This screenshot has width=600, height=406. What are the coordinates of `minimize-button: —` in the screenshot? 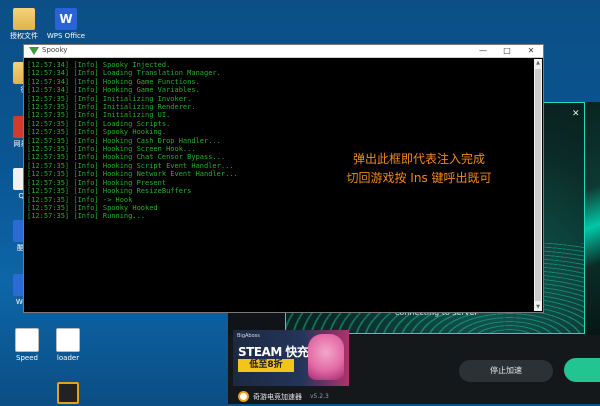 It's located at (483, 51).